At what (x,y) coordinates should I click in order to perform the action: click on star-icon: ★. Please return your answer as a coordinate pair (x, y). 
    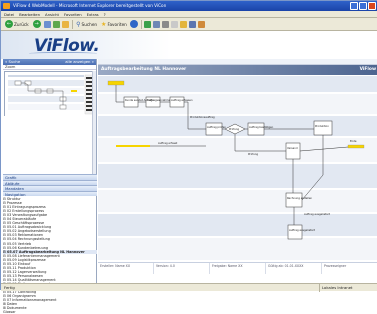
    Looking at the image, I should click on (104, 24).